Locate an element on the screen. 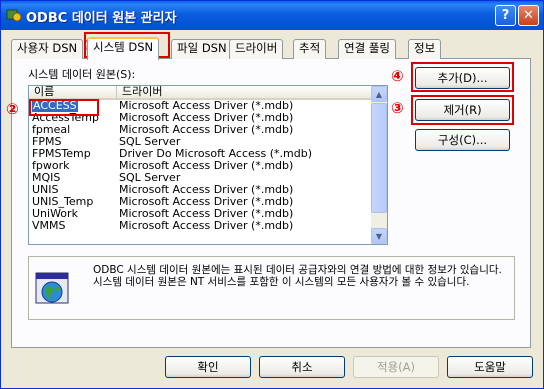 This screenshot has height=389, width=544. vertical-scrollbar: ▲ ▼ is located at coordinates (379, 165).